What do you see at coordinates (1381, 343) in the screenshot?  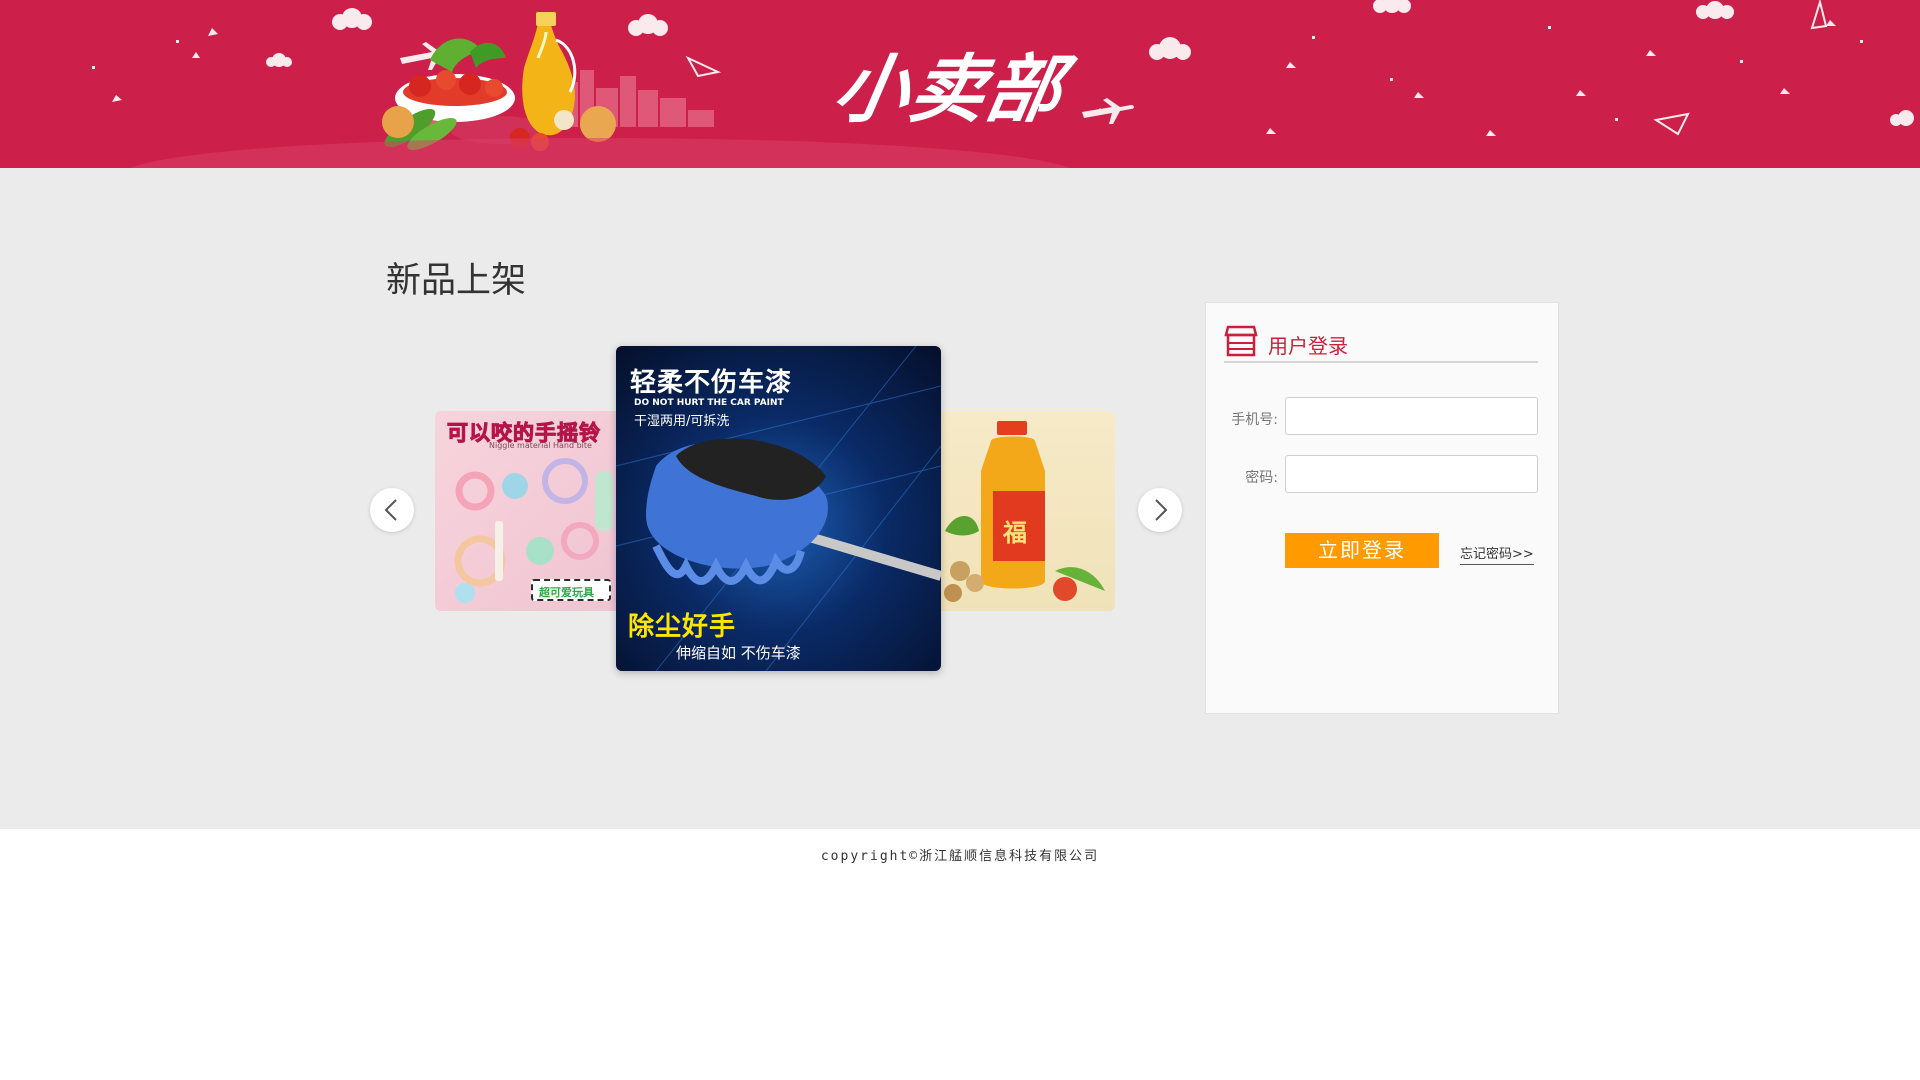 I see `login-header: 用户登录` at bounding box center [1381, 343].